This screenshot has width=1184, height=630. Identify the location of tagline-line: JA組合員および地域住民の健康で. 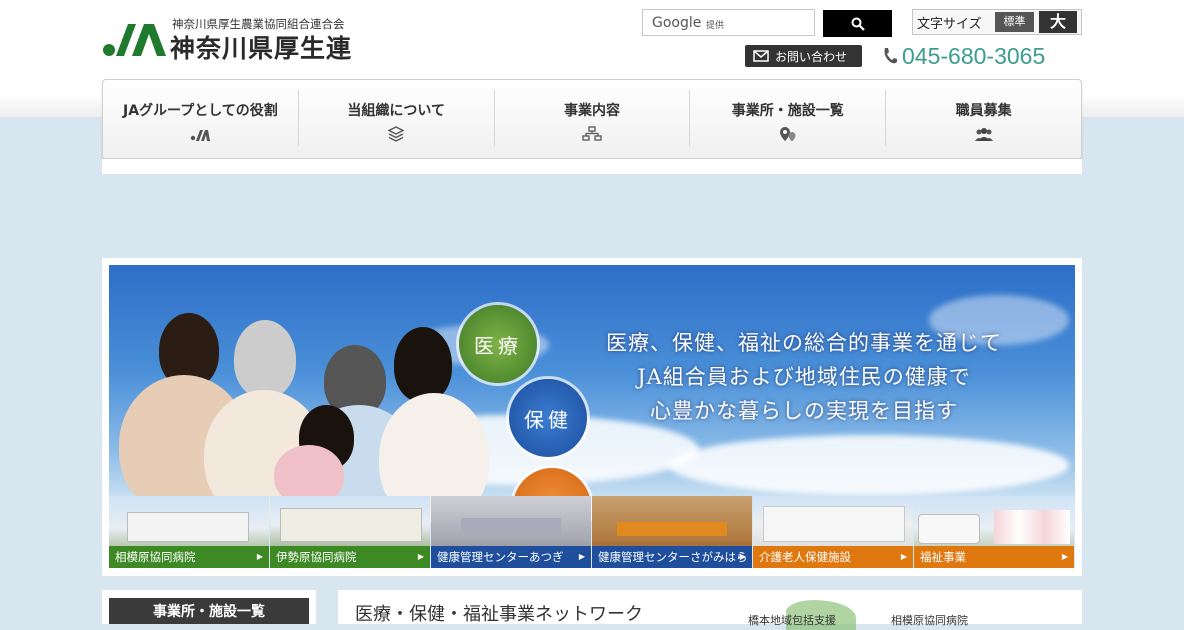
(804, 377).